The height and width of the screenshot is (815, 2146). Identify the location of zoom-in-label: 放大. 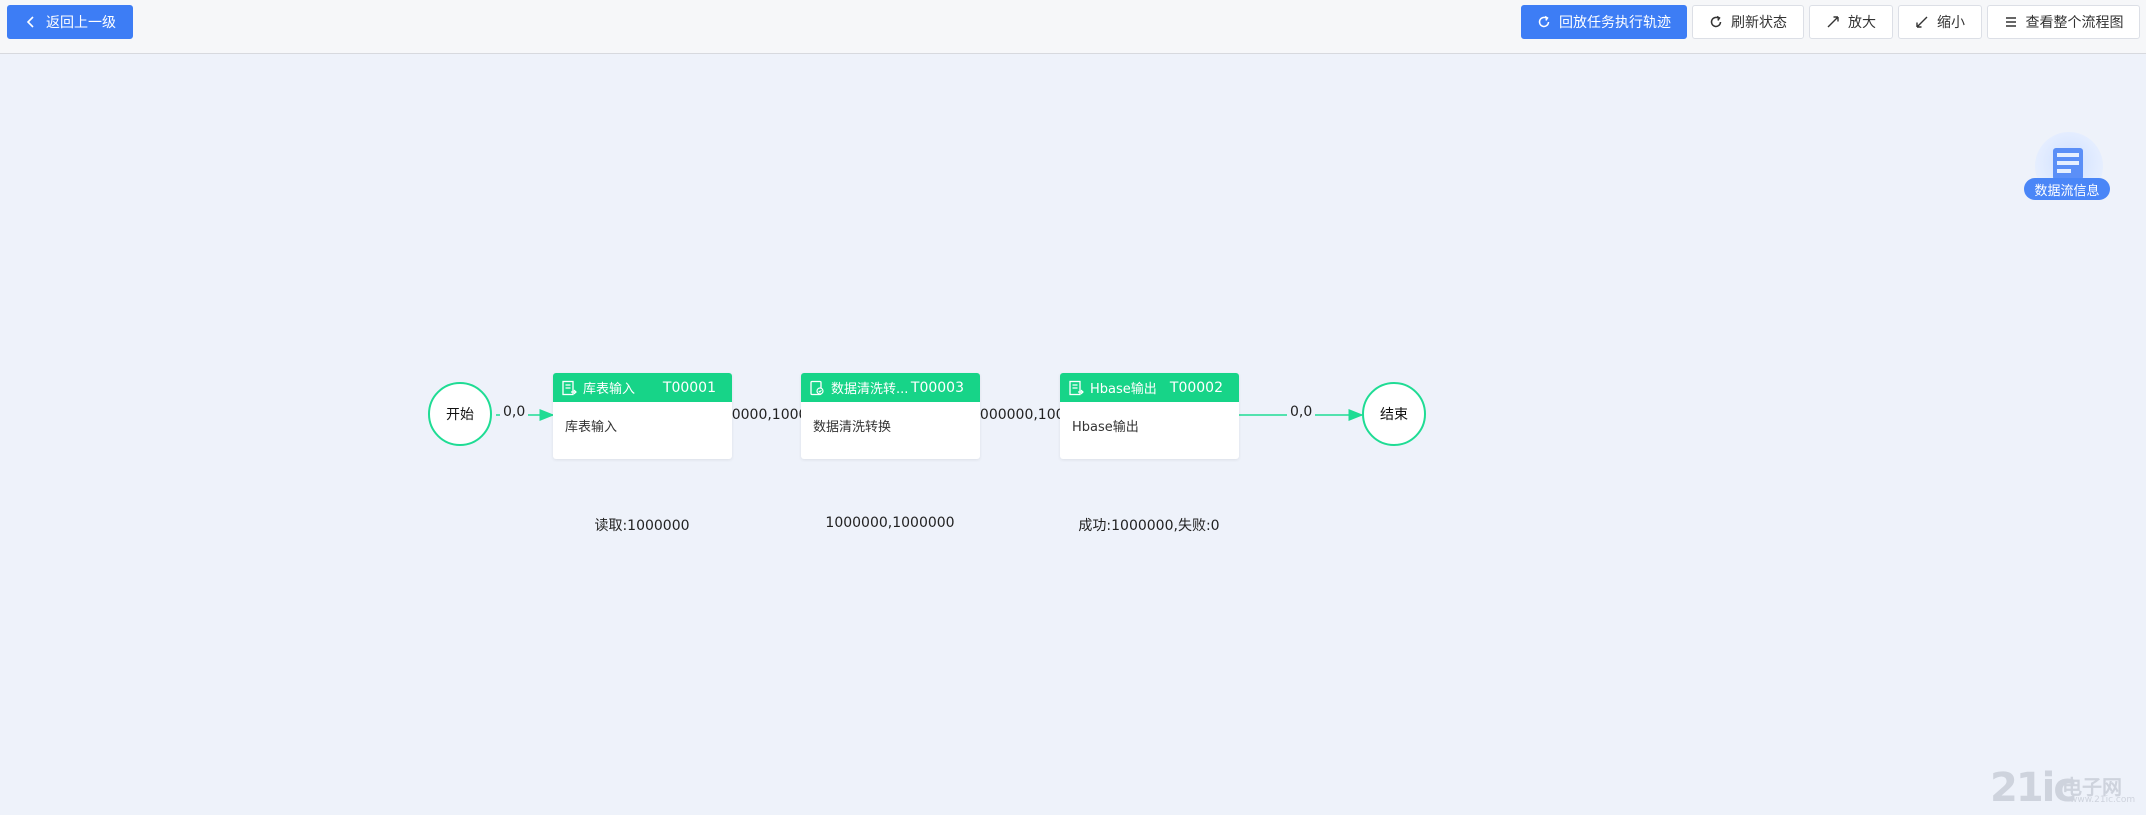
(1862, 23).